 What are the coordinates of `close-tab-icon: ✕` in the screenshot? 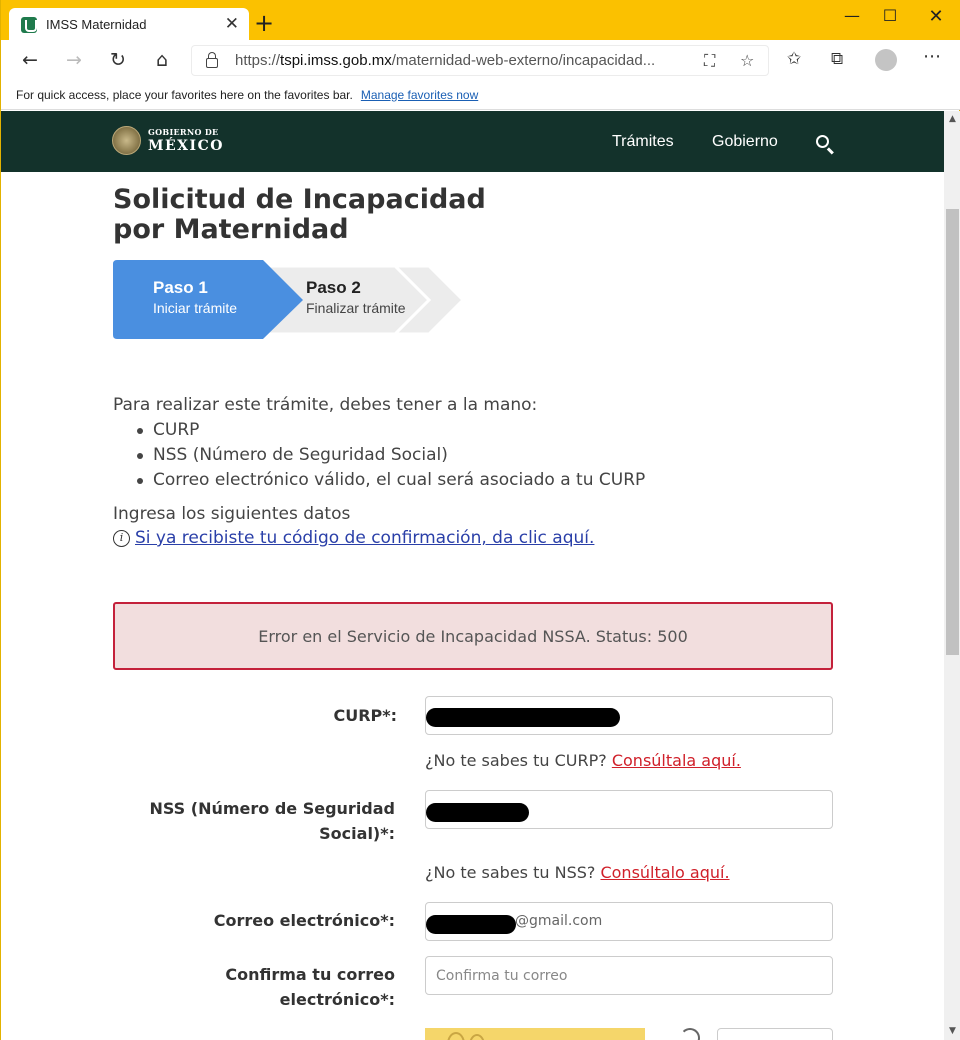 It's located at (232, 24).